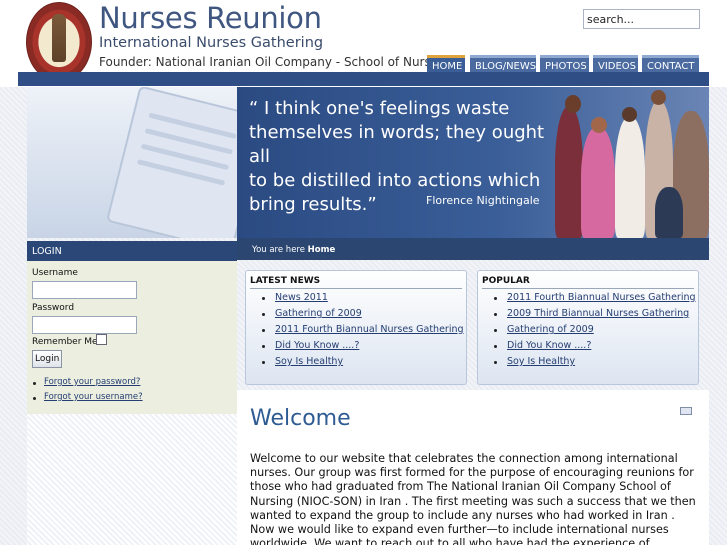 This screenshot has height=545, width=727. What do you see at coordinates (446, 63) in the screenshot?
I see `nav-home: HOME` at bounding box center [446, 63].